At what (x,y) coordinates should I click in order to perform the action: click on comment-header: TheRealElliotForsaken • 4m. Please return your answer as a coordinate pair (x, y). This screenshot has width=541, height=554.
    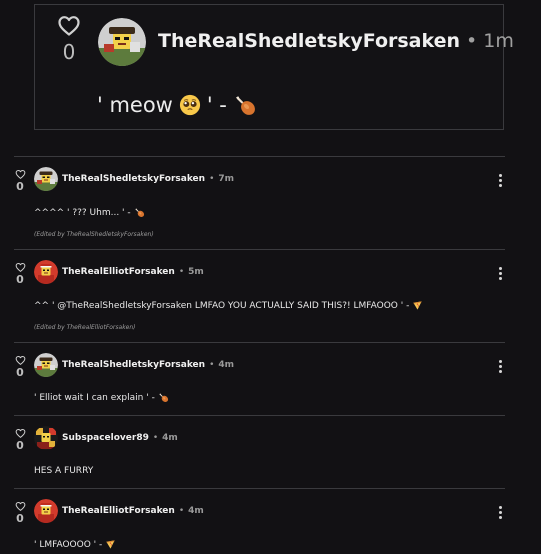
    Looking at the image, I should click on (133, 511).